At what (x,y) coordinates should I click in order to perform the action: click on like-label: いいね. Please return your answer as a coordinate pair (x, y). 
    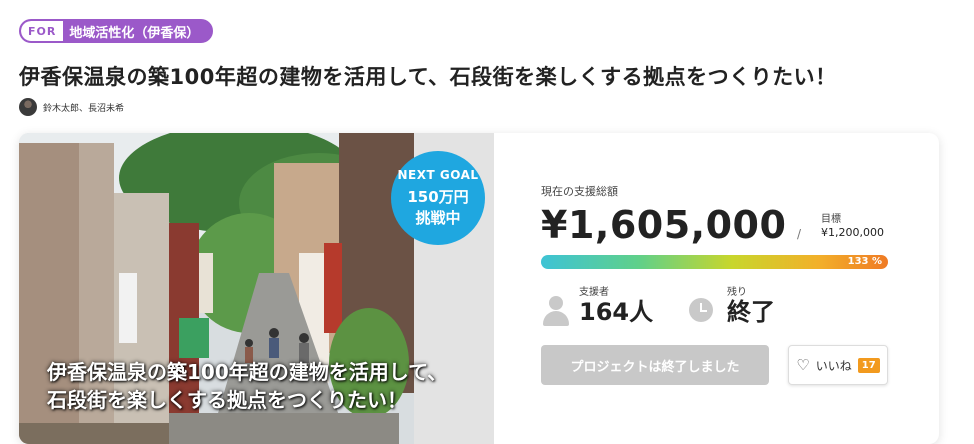
    Looking at the image, I should click on (833, 365).